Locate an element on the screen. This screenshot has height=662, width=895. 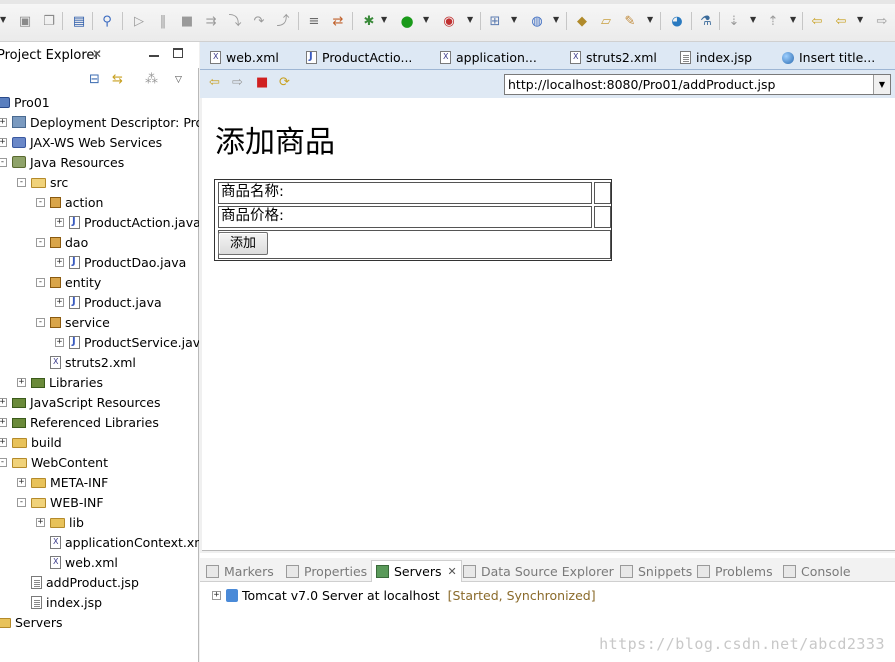
tree-item: + lib is located at coordinates (60, 522).